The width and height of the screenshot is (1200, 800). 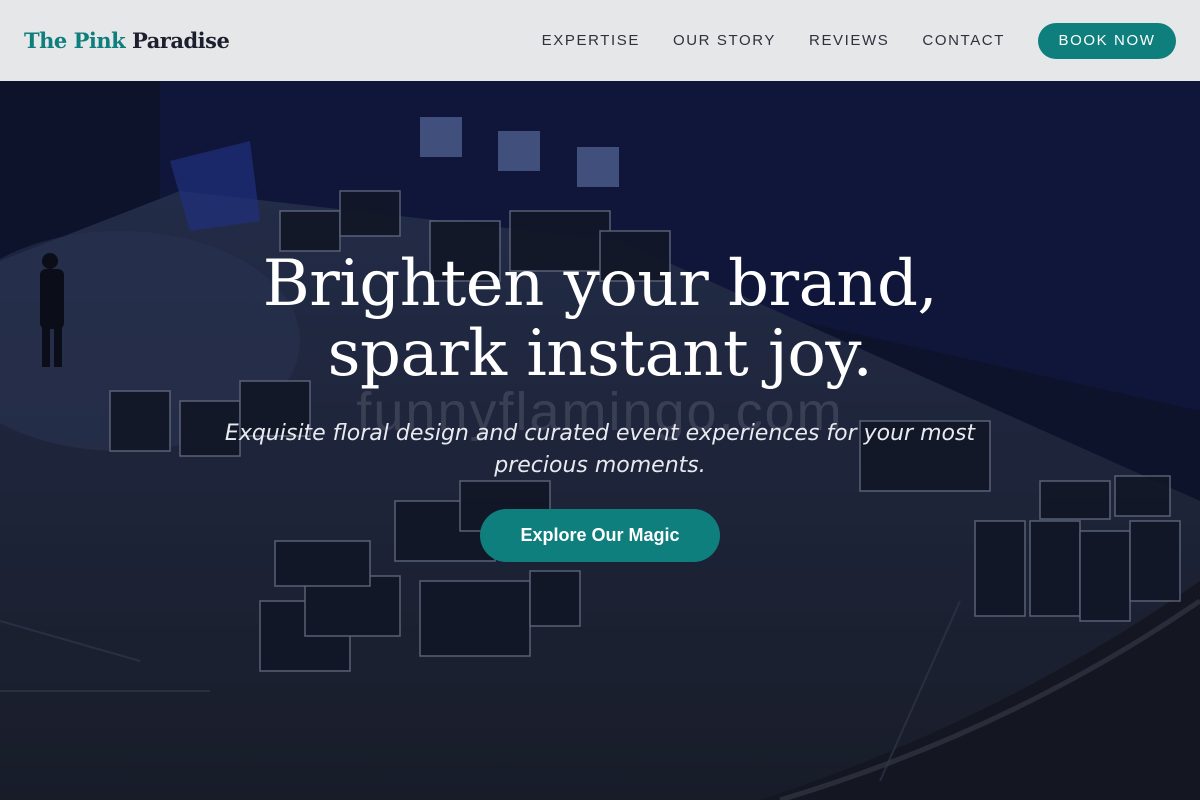 I want to click on logo-part-2: Paradise, so click(x=180, y=40).